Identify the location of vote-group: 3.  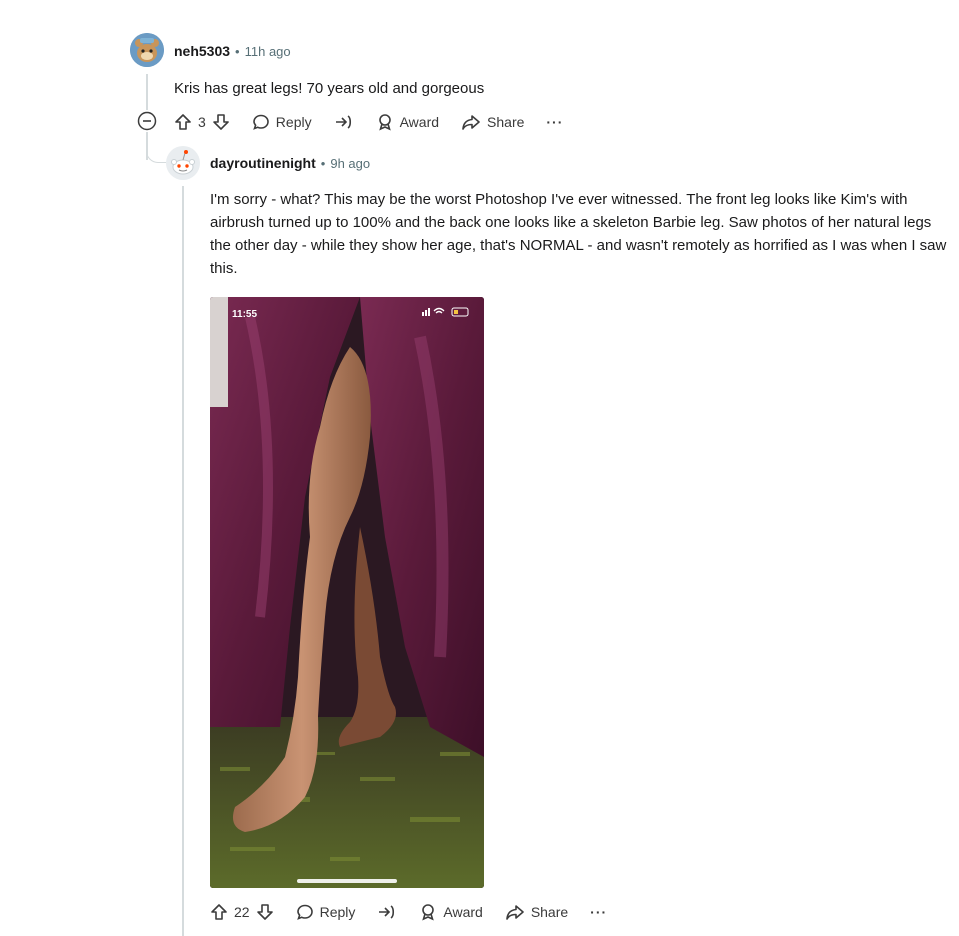
(202, 122).